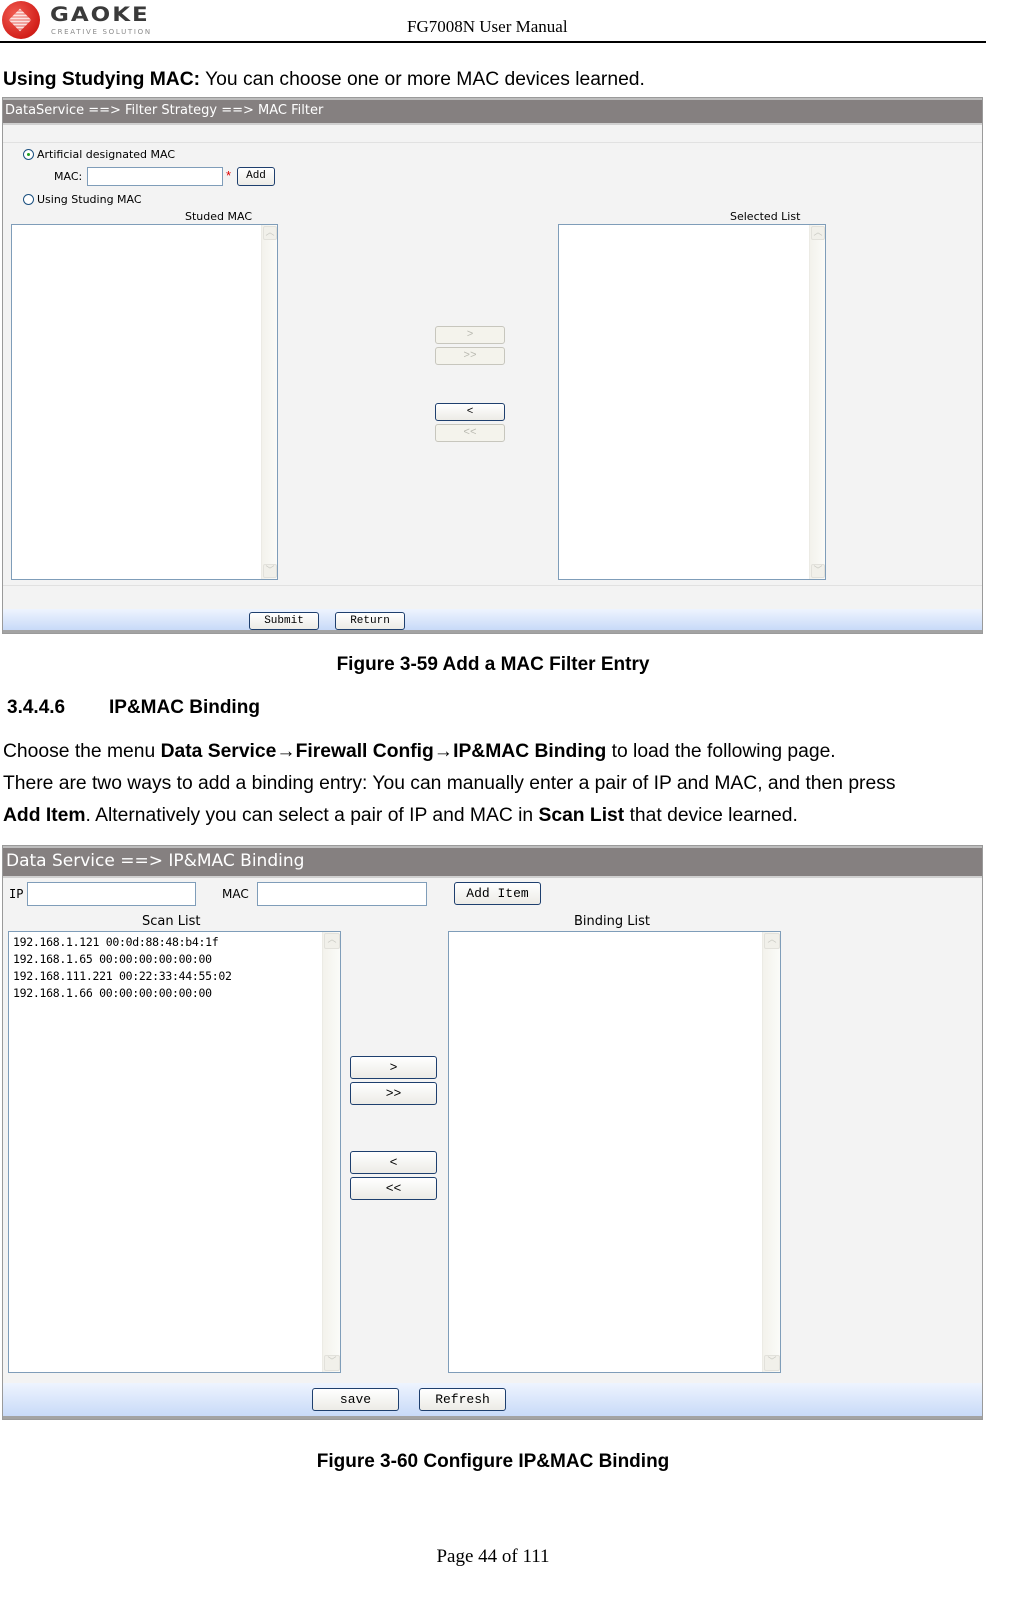 Image resolution: width=1010 pixels, height=1606 pixels. I want to click on add-item-button: Add Item, so click(497, 893).